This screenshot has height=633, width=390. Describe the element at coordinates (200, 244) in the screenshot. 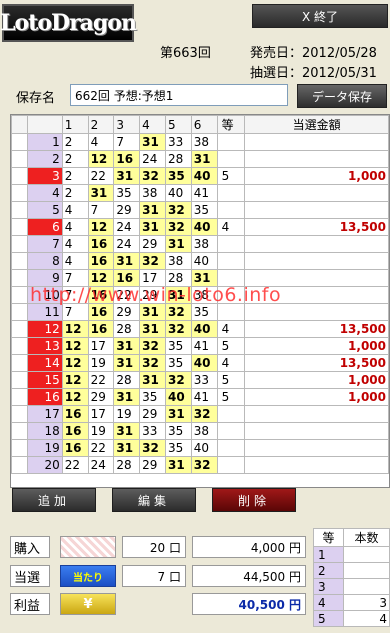

I see `table-row: 7 4 16 24 29 31 38` at that location.